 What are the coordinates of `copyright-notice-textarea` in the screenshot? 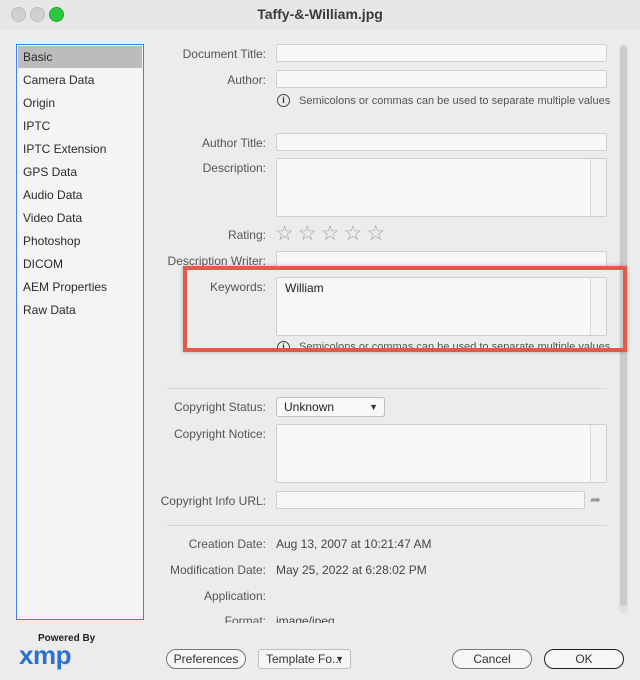 It's located at (441, 453).